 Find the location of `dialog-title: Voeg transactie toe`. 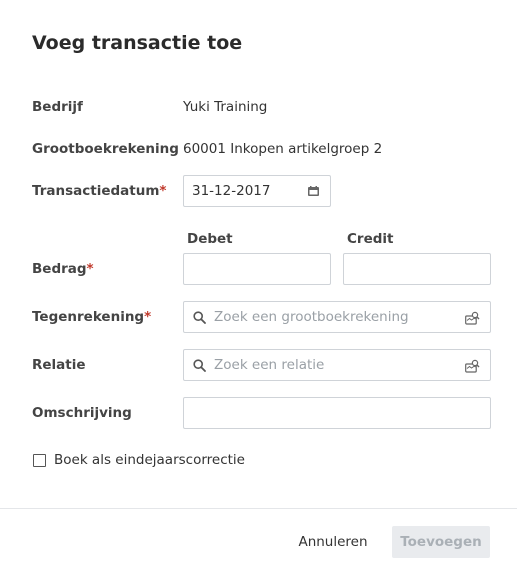

dialog-title: Voeg transactie toe is located at coordinates (137, 43).